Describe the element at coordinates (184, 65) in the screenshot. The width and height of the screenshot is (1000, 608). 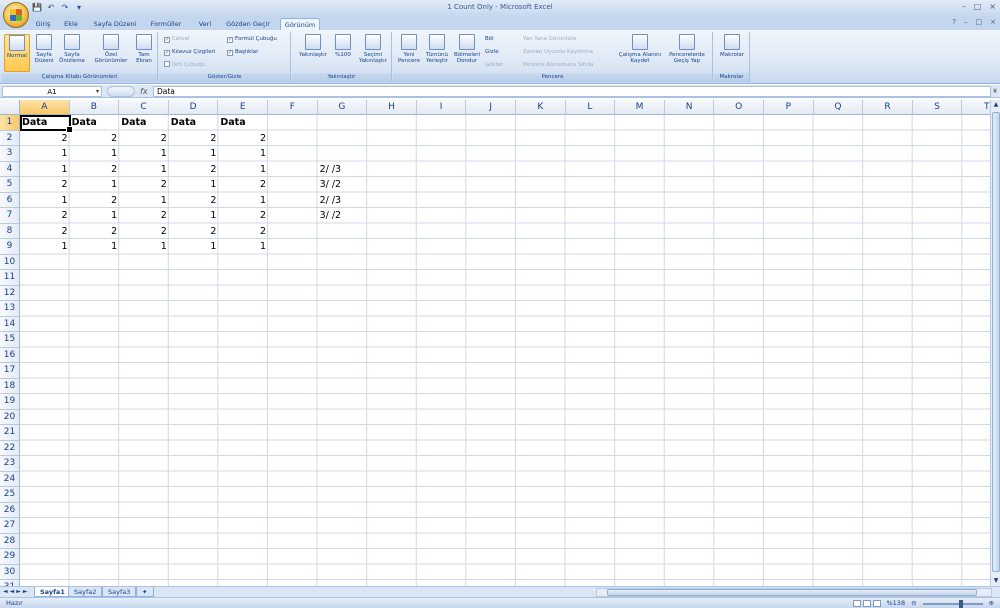
I see `message-bar-checkbox: İleti Çubuğu` at that location.